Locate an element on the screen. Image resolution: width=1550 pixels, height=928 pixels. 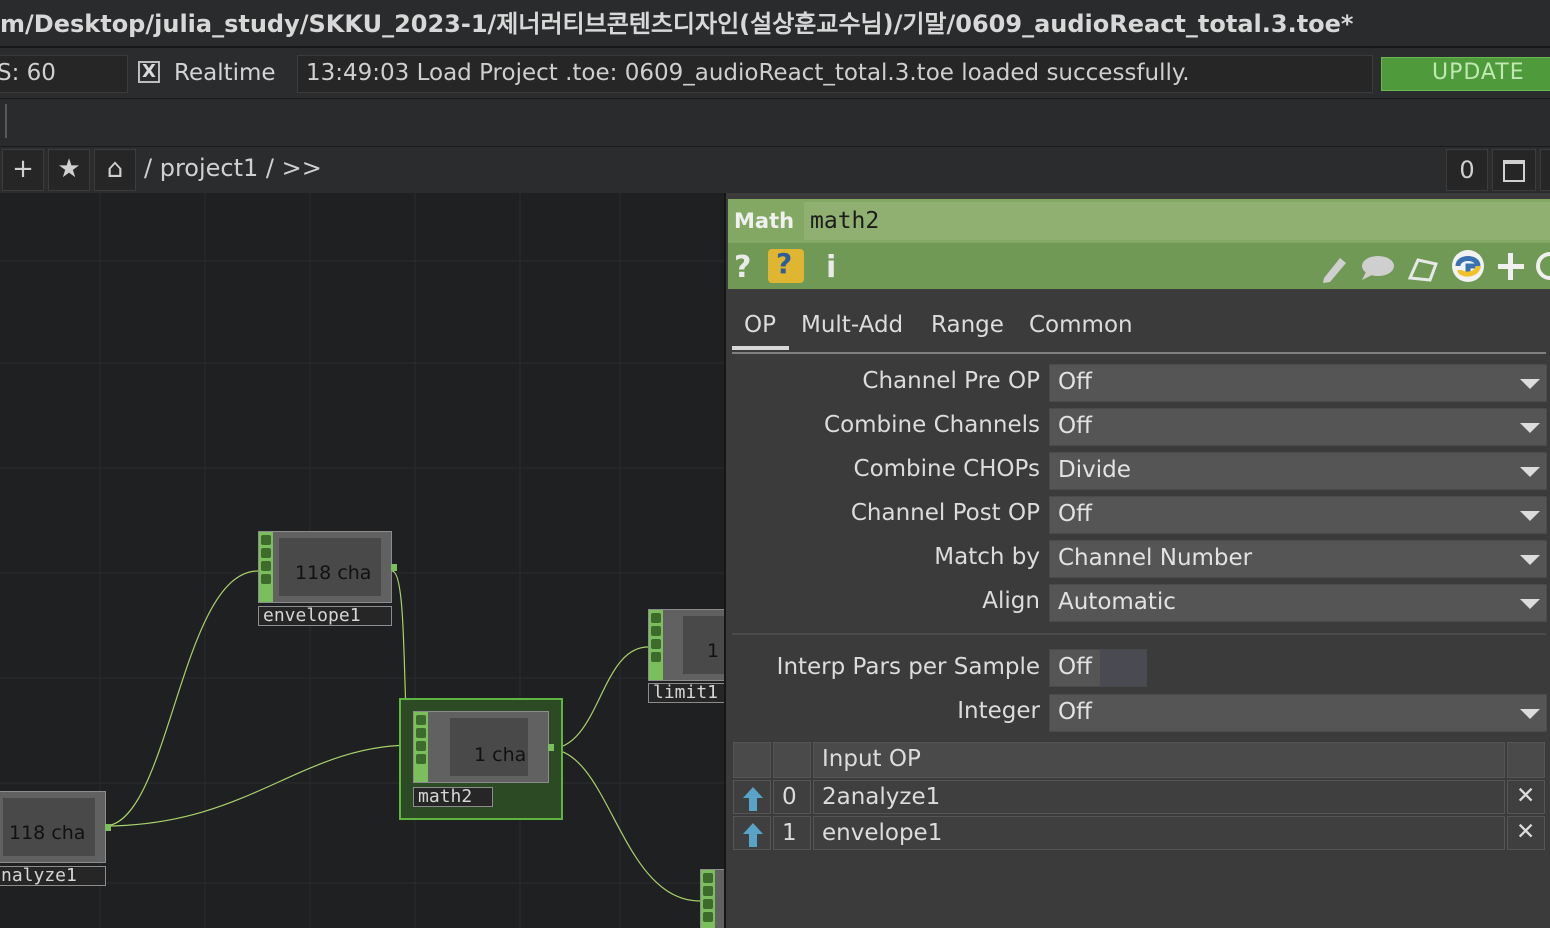
menu-value: Automatic is located at coordinates (1117, 602).